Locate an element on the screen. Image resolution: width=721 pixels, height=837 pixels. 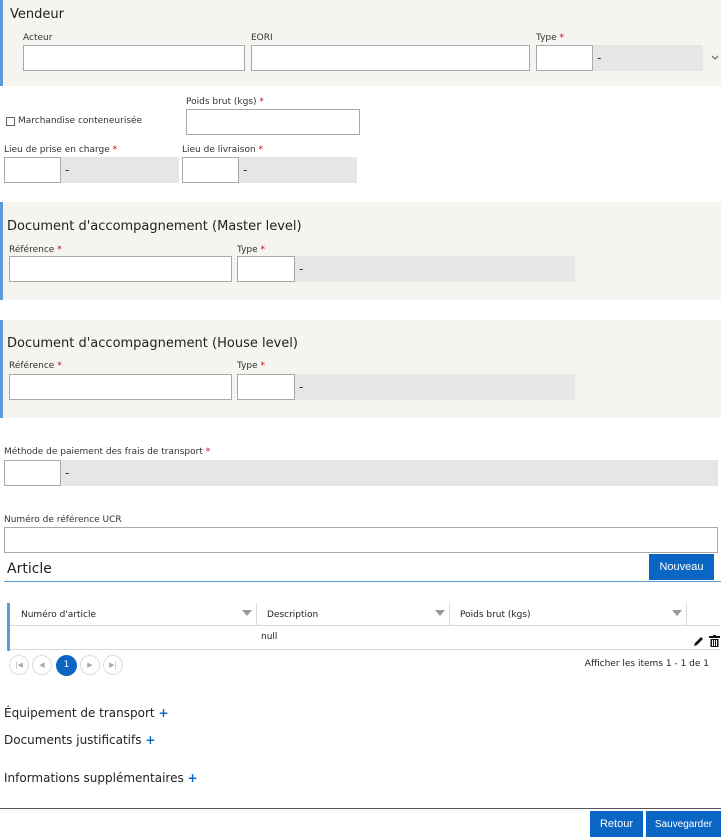
poids-label: Poids brut (kgs) * is located at coordinates (225, 102).